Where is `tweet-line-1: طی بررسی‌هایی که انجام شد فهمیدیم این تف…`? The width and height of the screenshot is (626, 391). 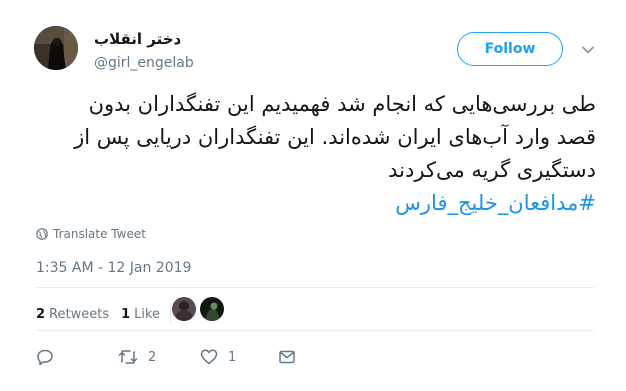
tweet-line-1: طی بررسی‌هایی که انجام شد فهمیدیم این تف… is located at coordinates (342, 104).